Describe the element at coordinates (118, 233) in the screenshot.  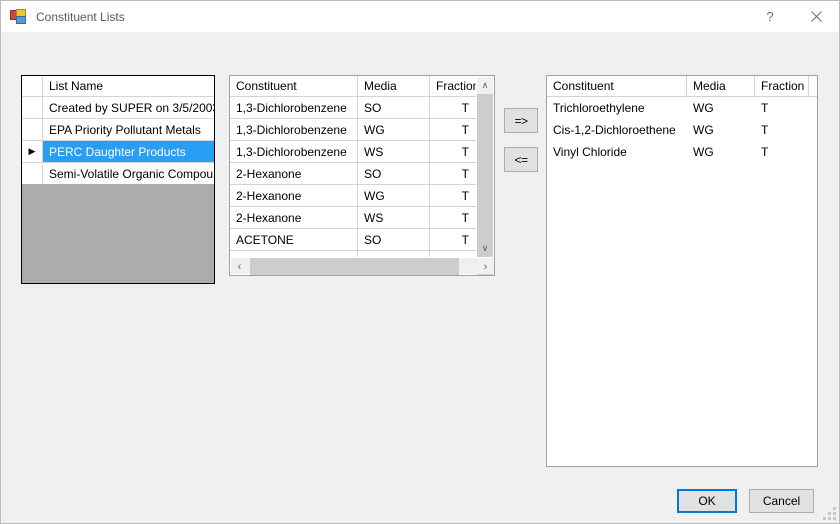
I see `constituent-lists-empty-area` at that location.